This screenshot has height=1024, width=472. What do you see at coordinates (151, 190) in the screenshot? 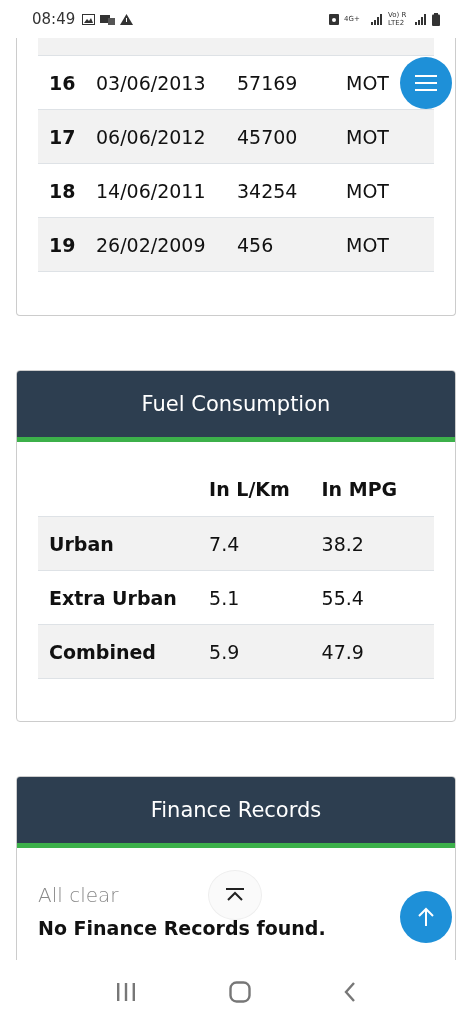
I see `table-cell-text: 14/06/2011` at bounding box center [151, 190].